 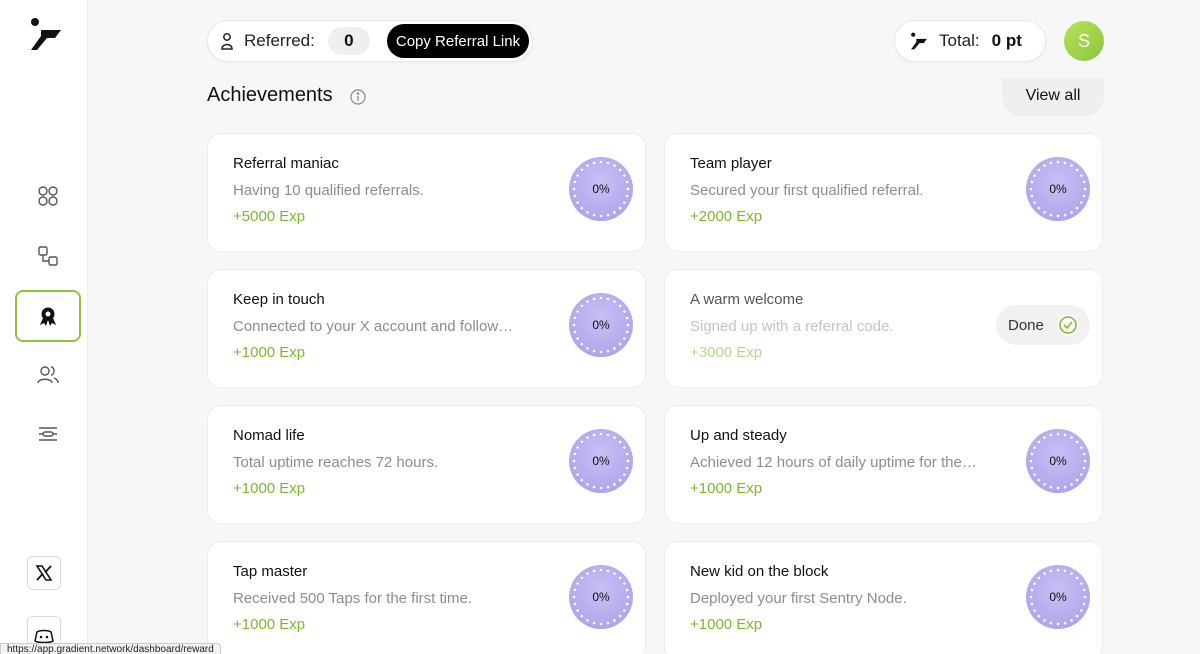 What do you see at coordinates (726, 216) in the screenshot?
I see `achievement-exp: +2000 Exp` at bounding box center [726, 216].